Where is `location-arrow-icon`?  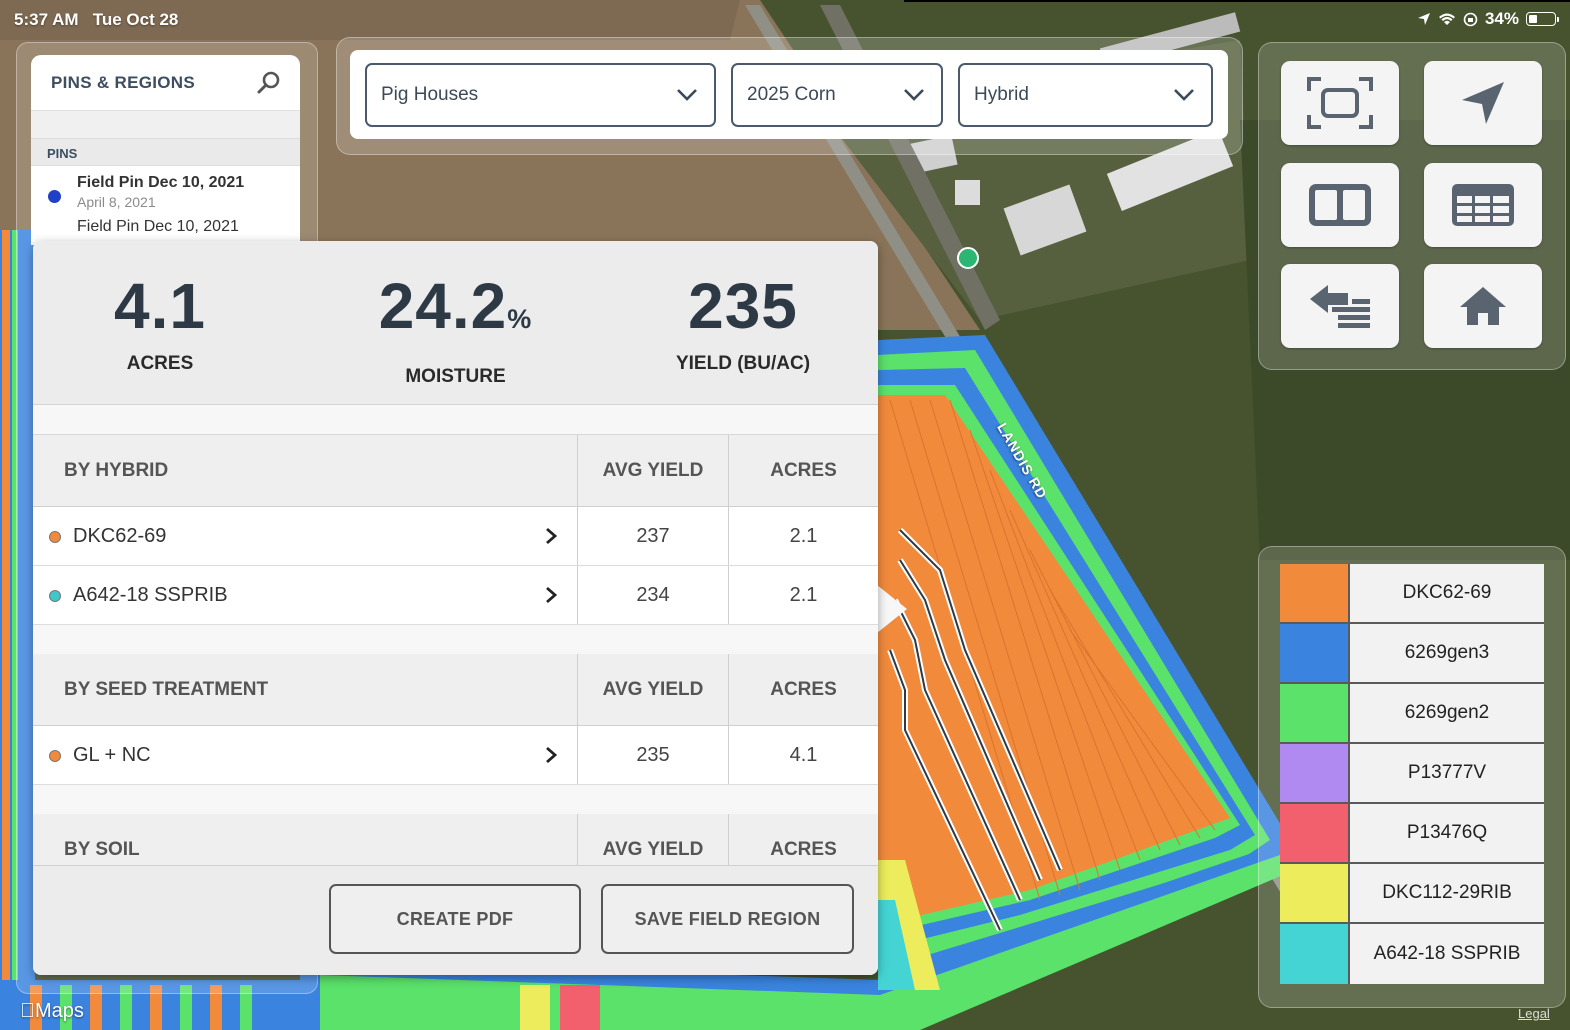
location-arrow-icon is located at coordinates (1423, 19).